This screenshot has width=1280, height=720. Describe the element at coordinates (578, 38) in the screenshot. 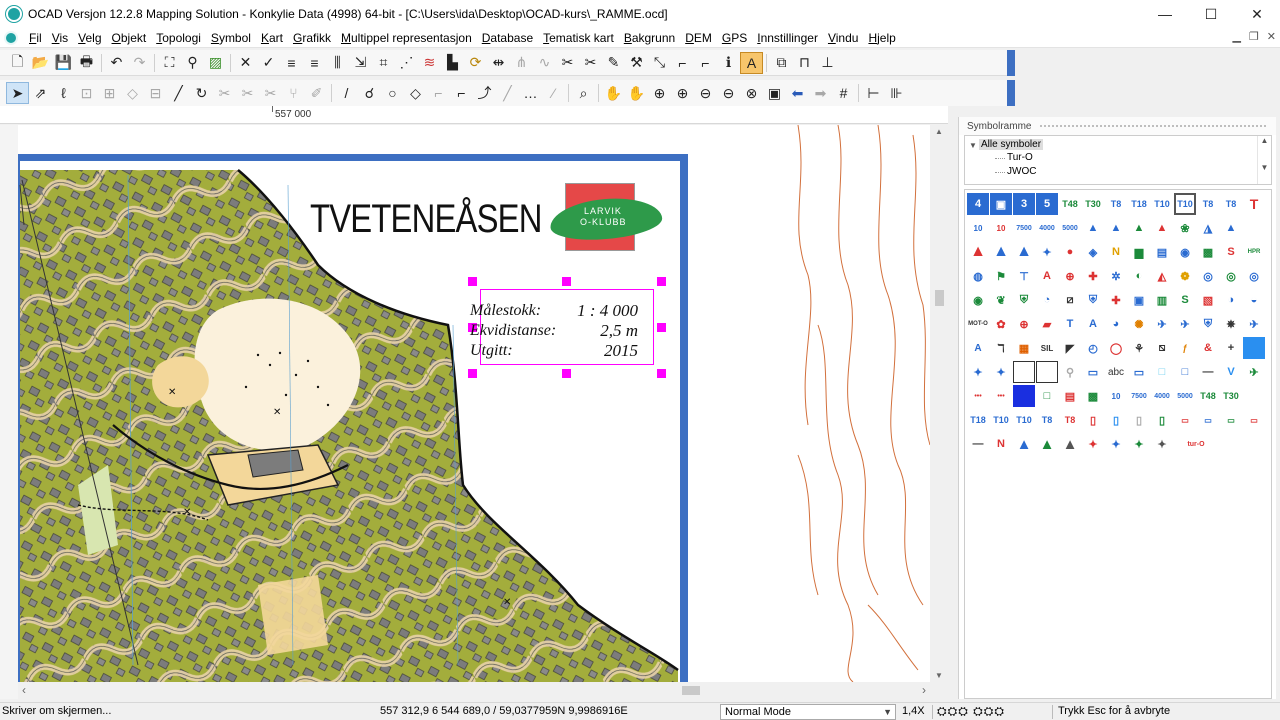

I see `menu-tematisk-kart: Tematisk kart` at that location.